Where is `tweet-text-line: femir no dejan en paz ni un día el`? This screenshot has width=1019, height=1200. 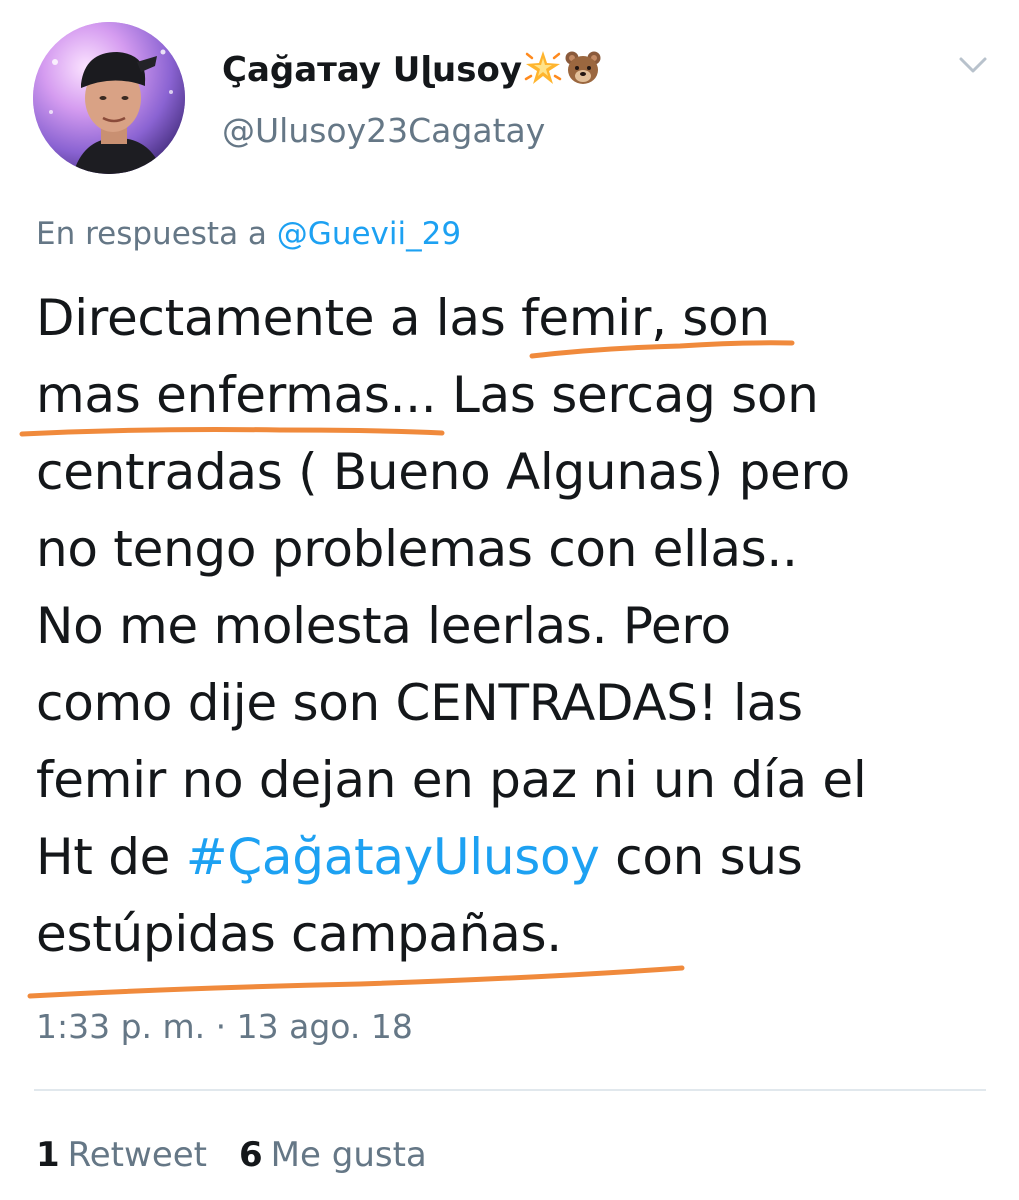 tweet-text-line: femir no dejan en paz ni un día el is located at coordinates (516, 780).